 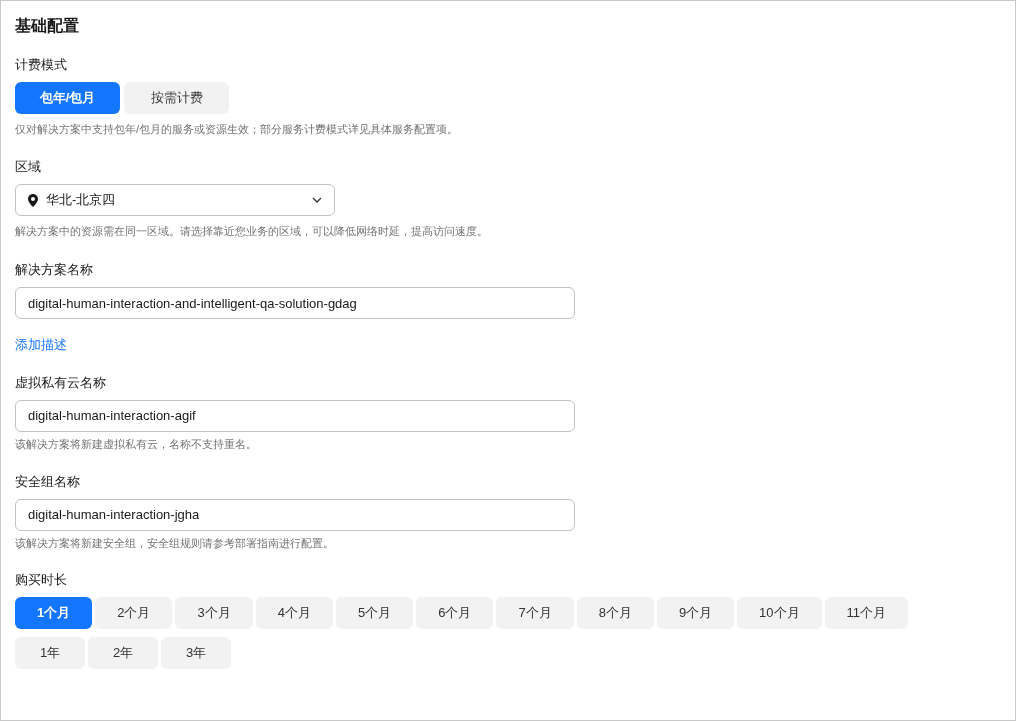 I want to click on duration-option: 4个月, so click(x=294, y=612).